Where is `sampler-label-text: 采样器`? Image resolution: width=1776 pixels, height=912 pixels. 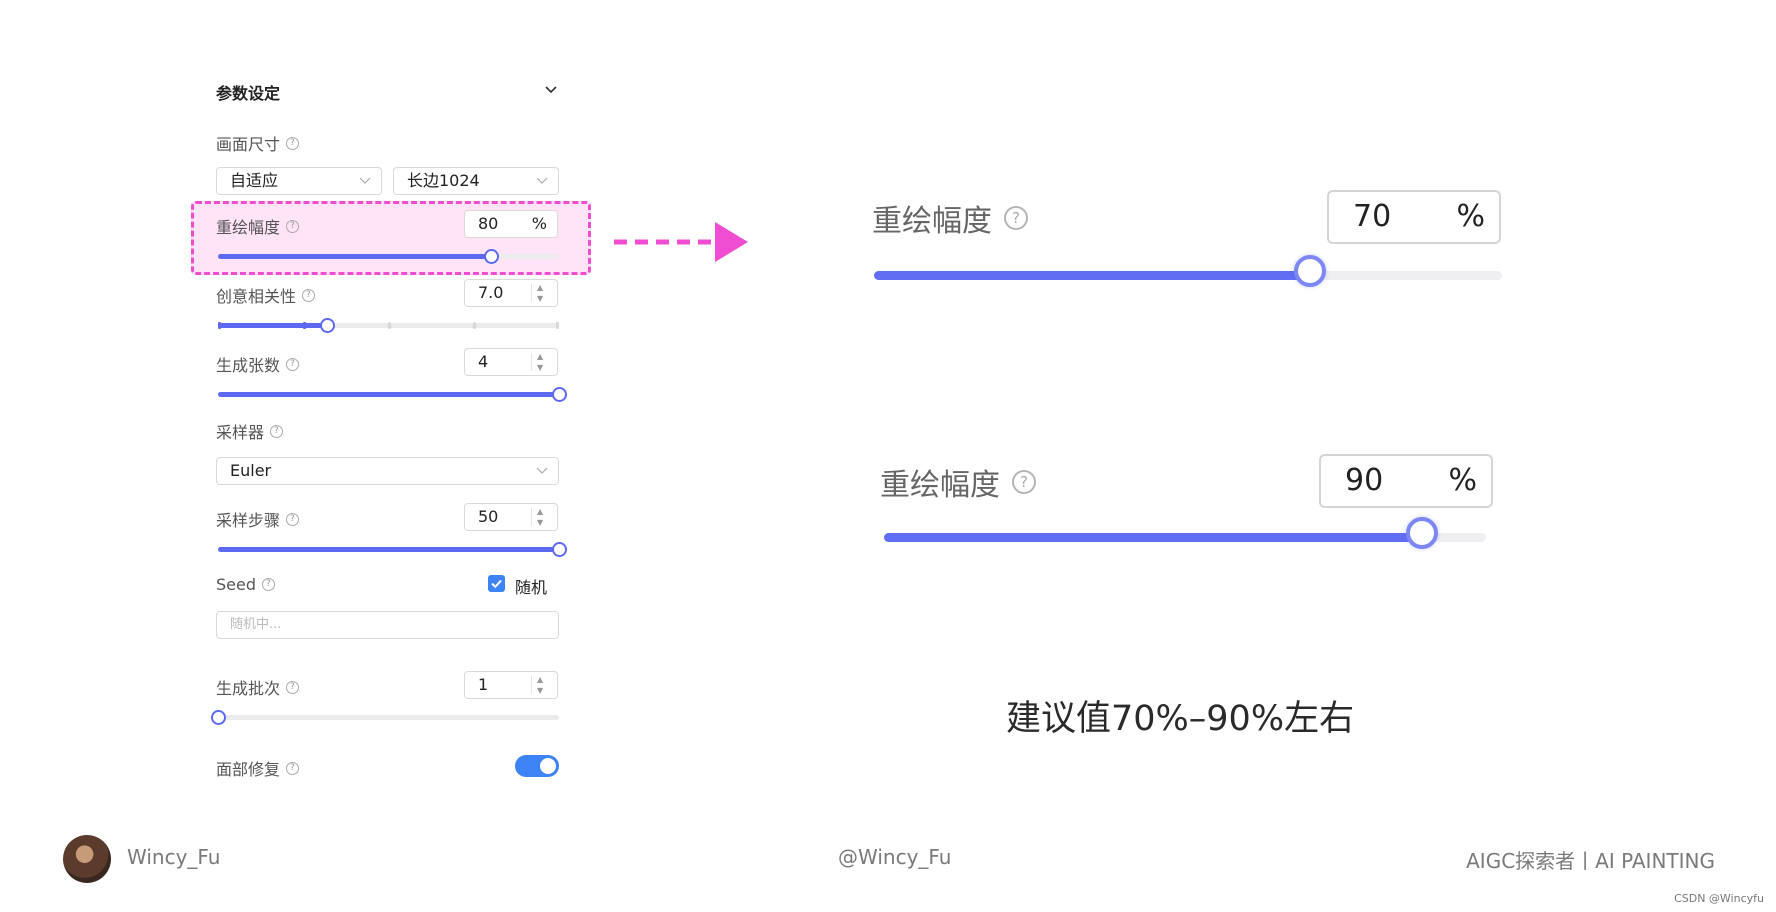
sampler-label-text: 采样器 is located at coordinates (240, 432).